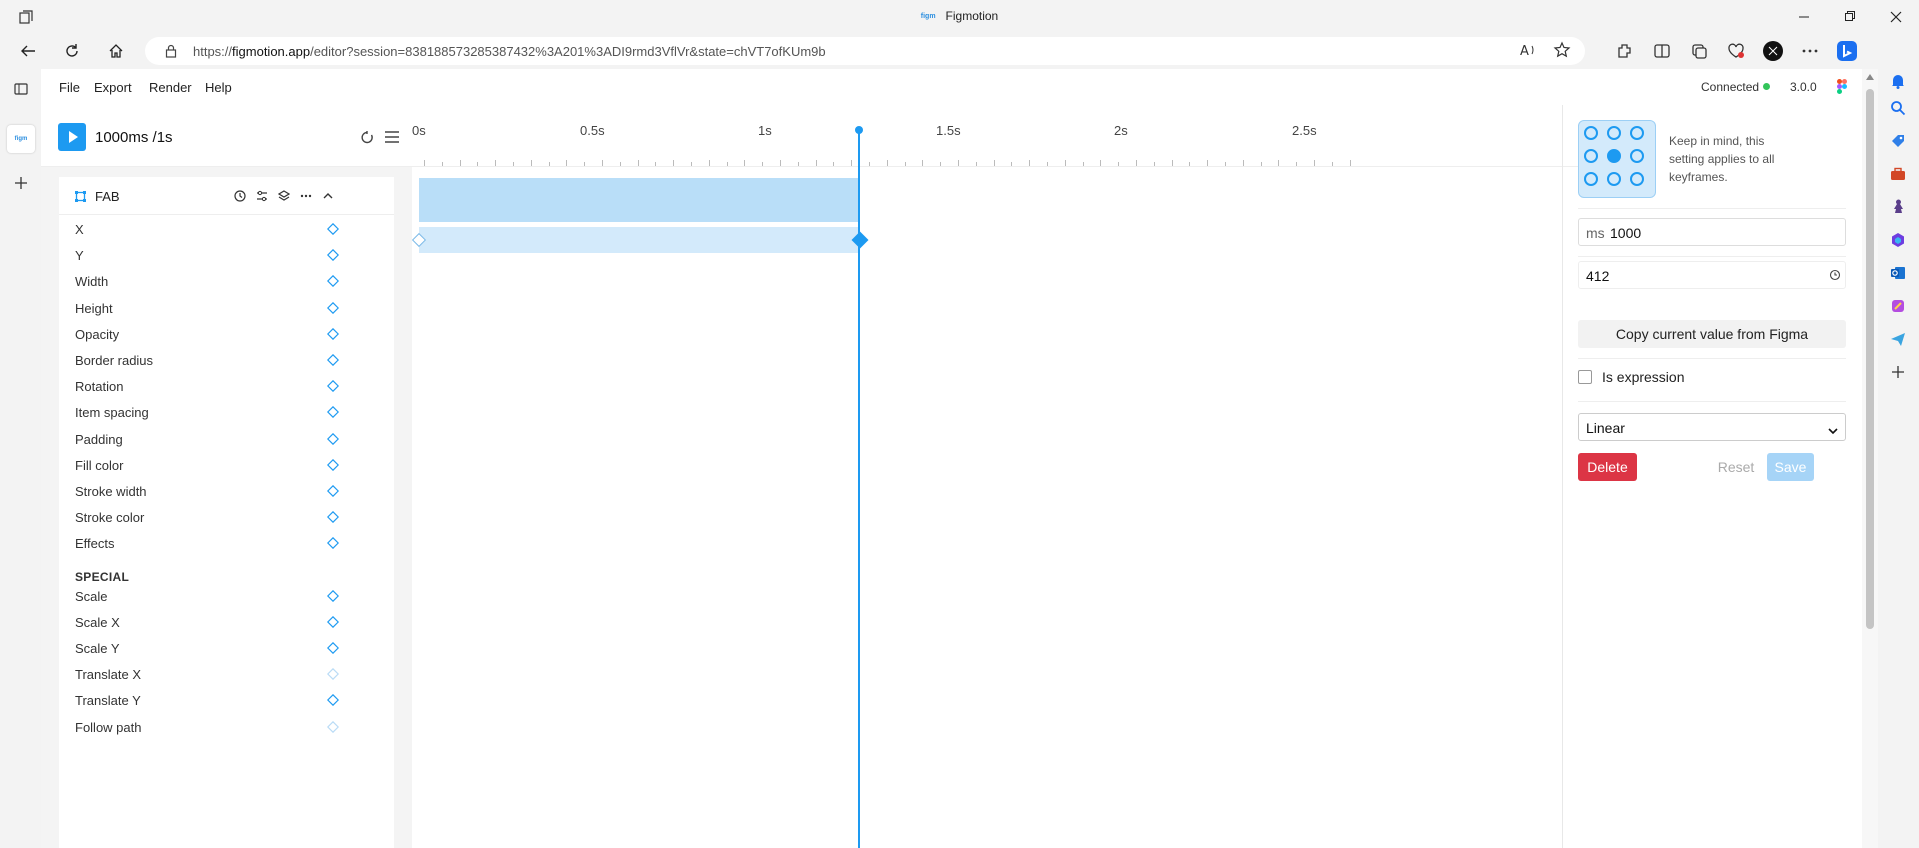 The image size is (1919, 848). What do you see at coordinates (226, 439) in the screenshot?
I see `property-row: Padding` at bounding box center [226, 439].